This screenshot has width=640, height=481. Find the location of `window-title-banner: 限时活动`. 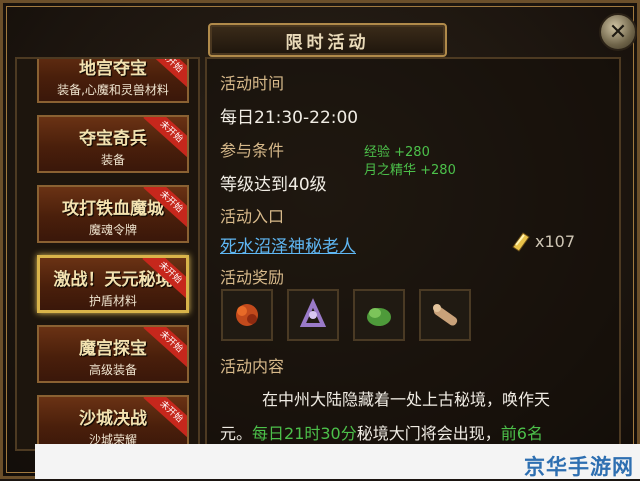

window-title-banner: 限时活动 is located at coordinates (327, 40).